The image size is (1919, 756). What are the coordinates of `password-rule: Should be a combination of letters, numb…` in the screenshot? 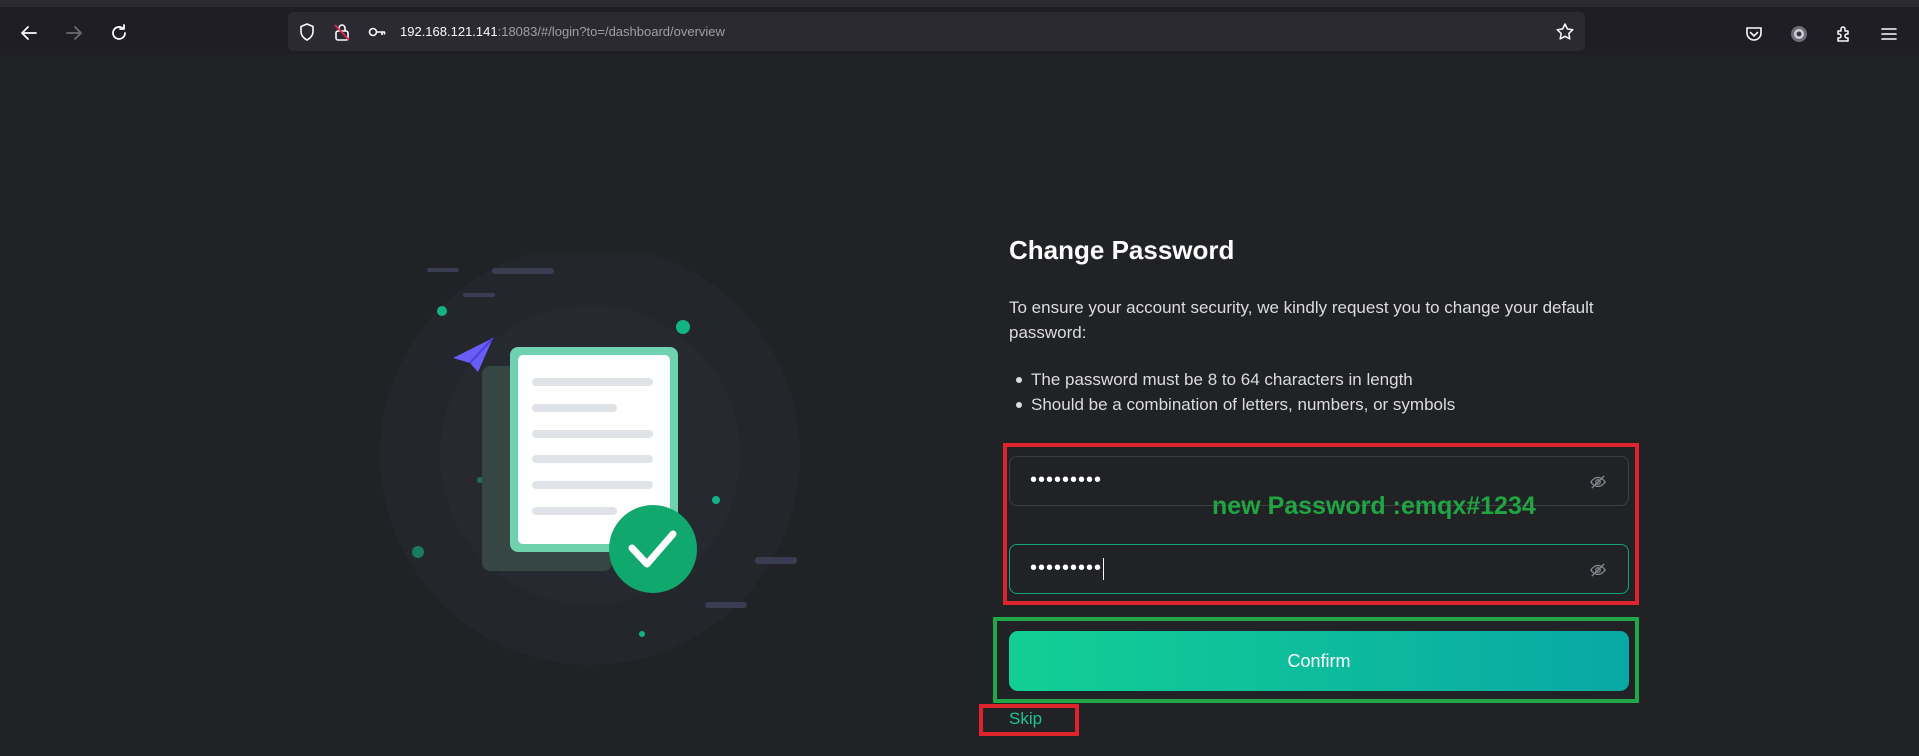 It's located at (1235, 404).